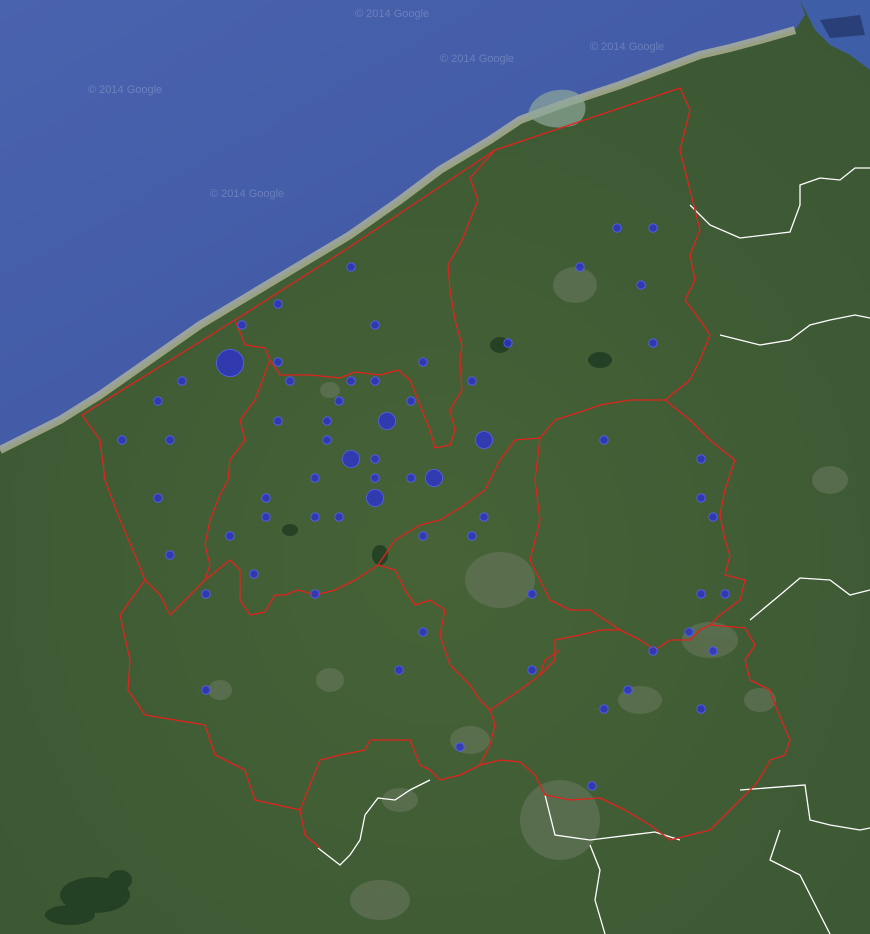 This screenshot has width=870, height=934. What do you see at coordinates (411, 478) in the screenshot?
I see `map-marker-m35` at bounding box center [411, 478].